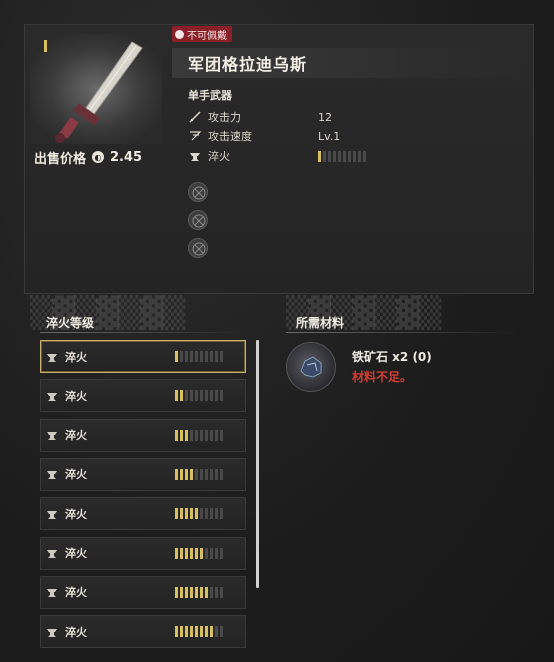 This screenshot has width=554, height=662. Describe the element at coordinates (196, 136) in the screenshot. I see `speed-icon` at that location.